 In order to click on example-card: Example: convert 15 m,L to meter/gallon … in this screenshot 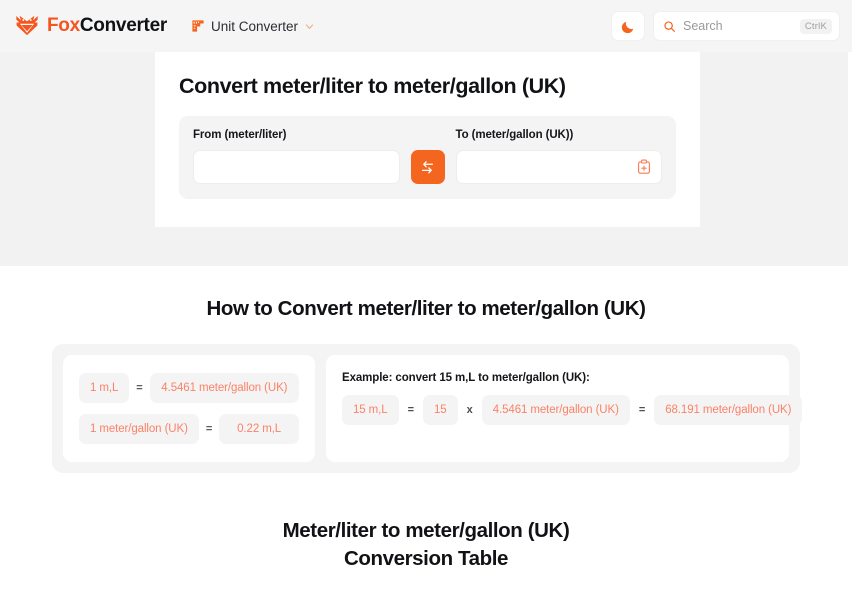, I will do `click(564, 408)`.